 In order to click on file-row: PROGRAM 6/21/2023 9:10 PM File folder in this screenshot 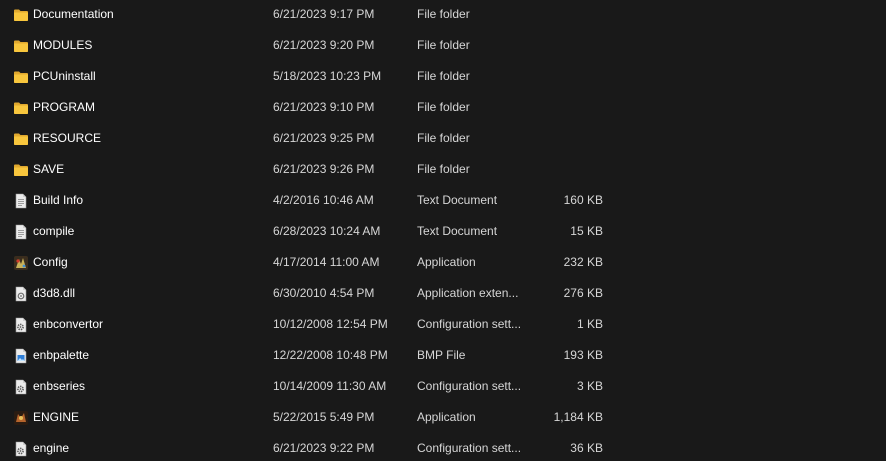, I will do `click(443, 108)`.